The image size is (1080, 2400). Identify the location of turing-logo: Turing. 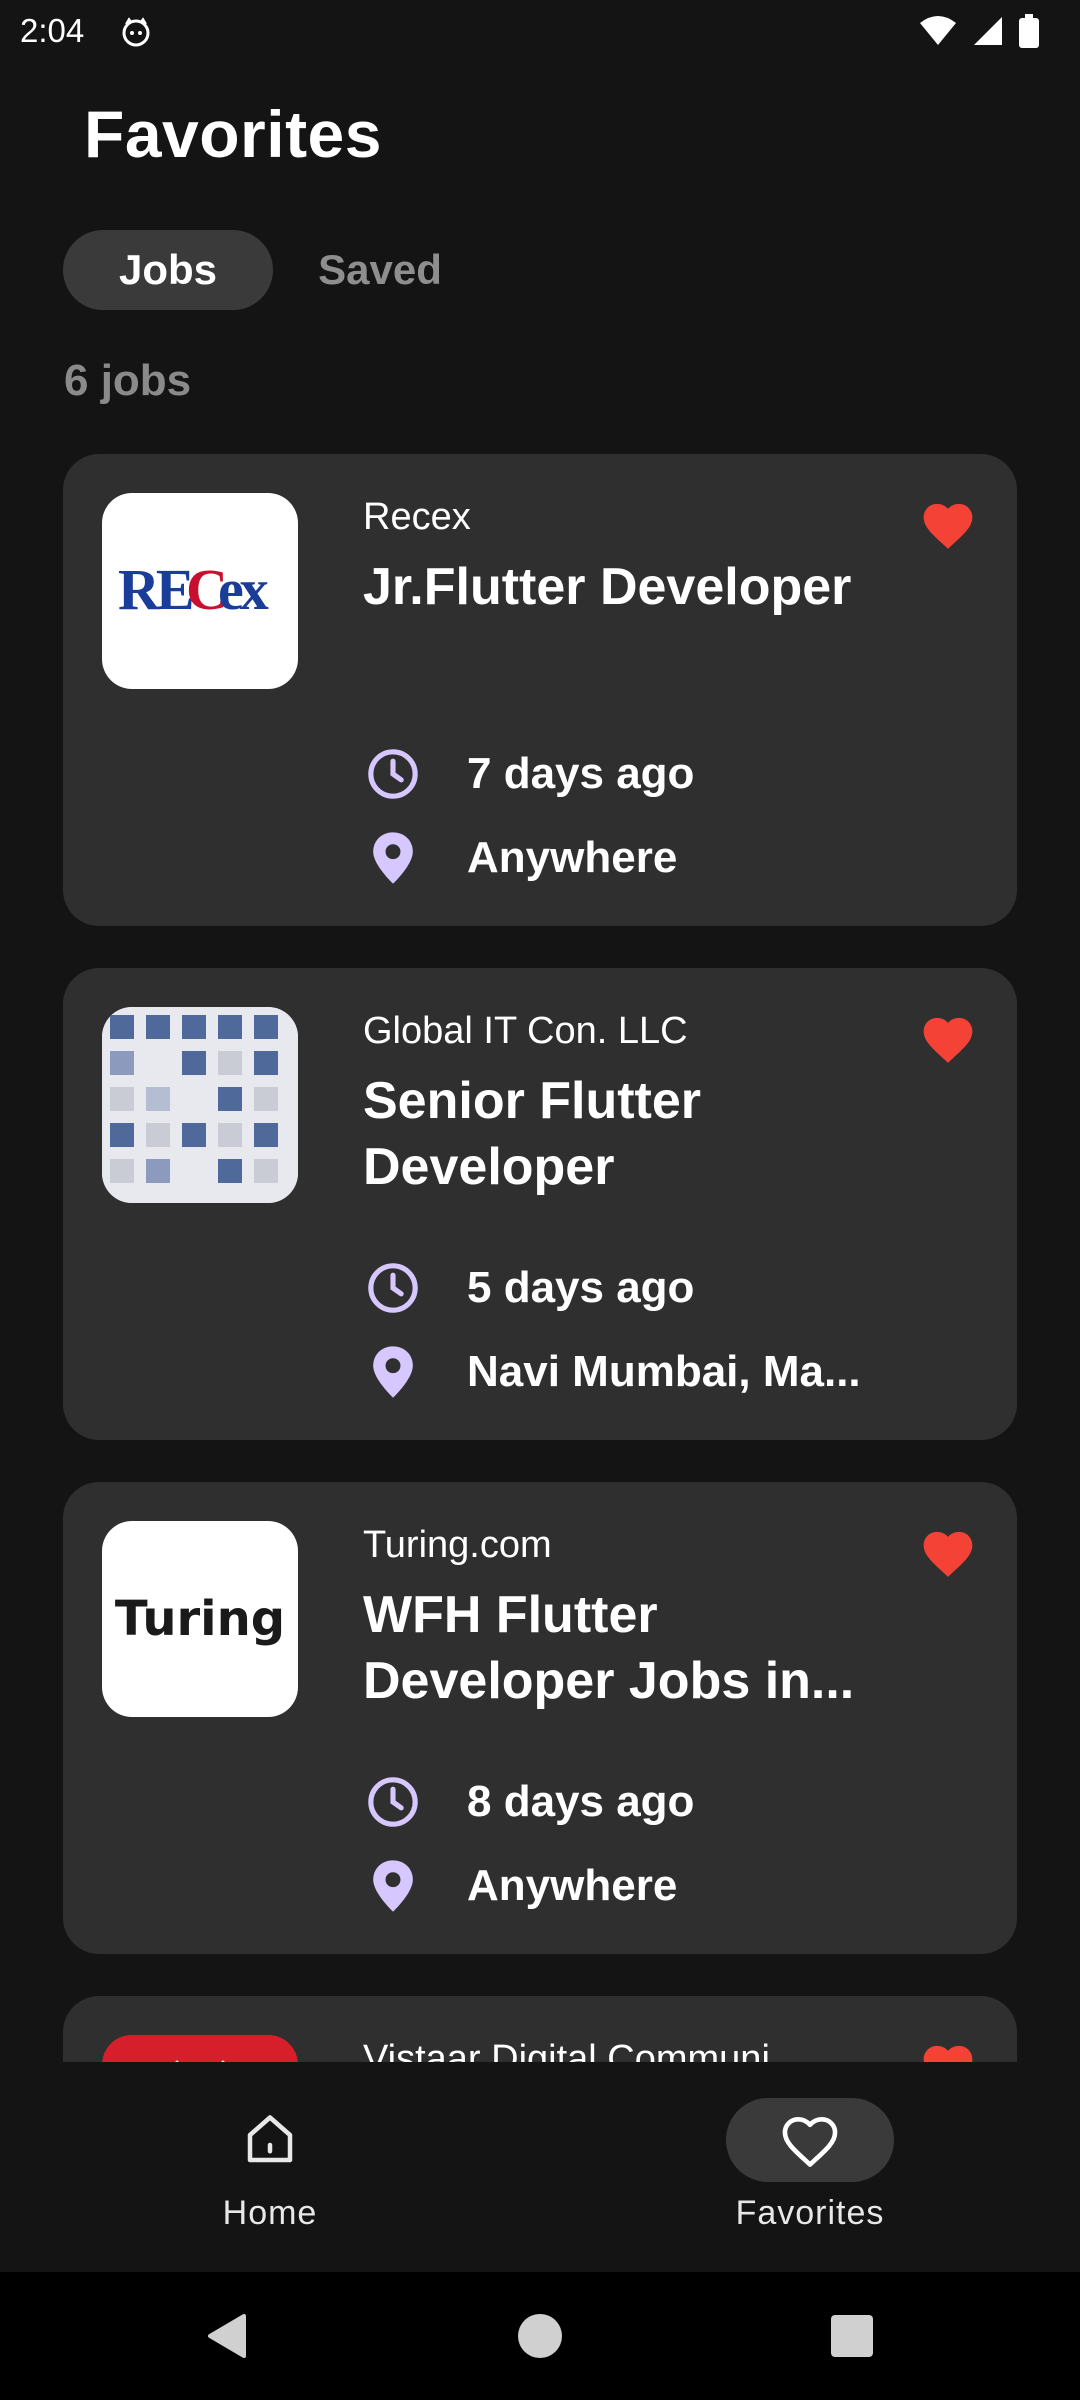
(200, 1619).